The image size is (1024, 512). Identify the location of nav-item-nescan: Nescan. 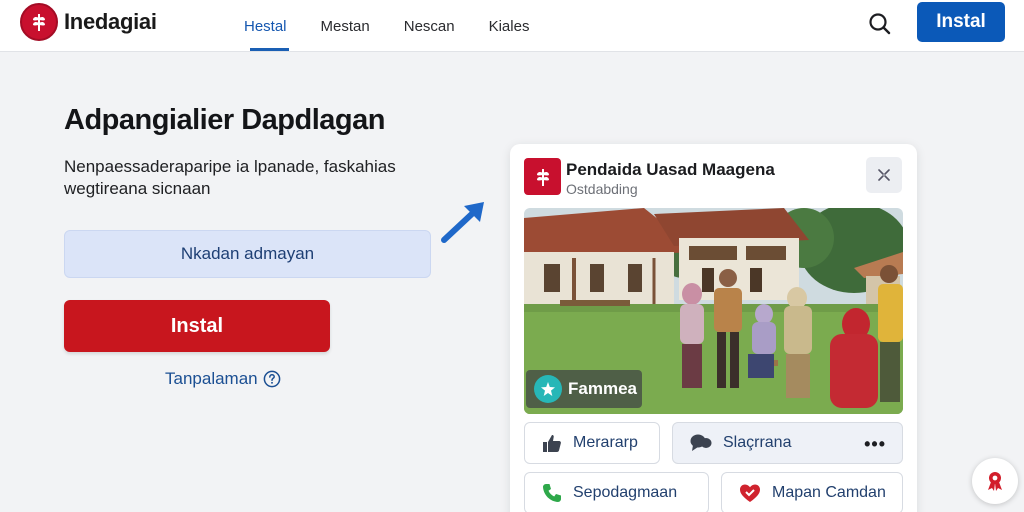
(429, 26).